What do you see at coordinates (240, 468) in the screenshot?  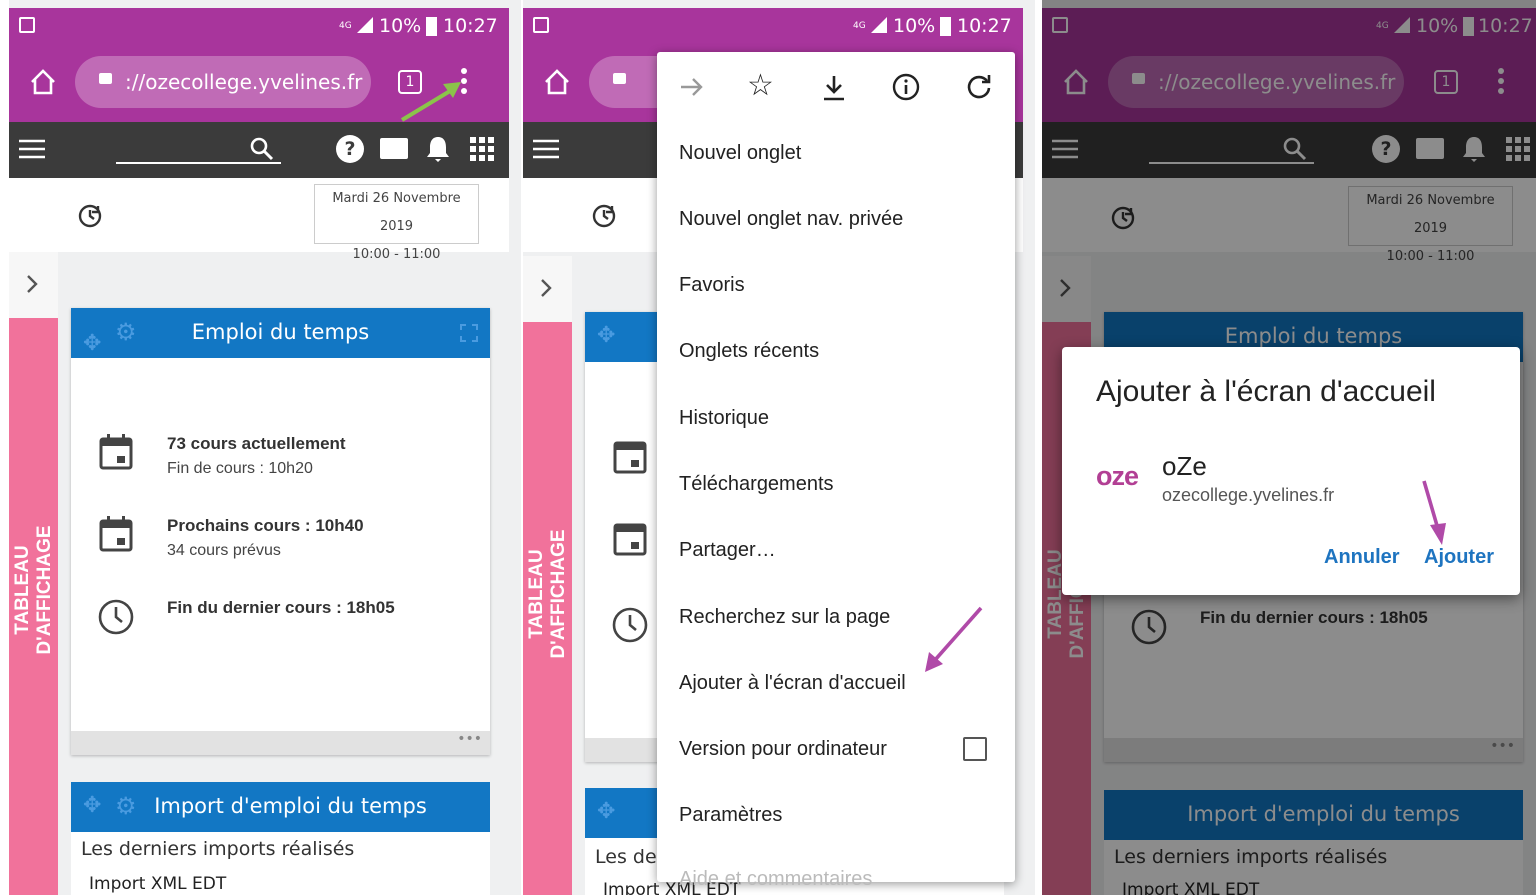 I see `row-subtitle: Fin de cours : 10h20` at bounding box center [240, 468].